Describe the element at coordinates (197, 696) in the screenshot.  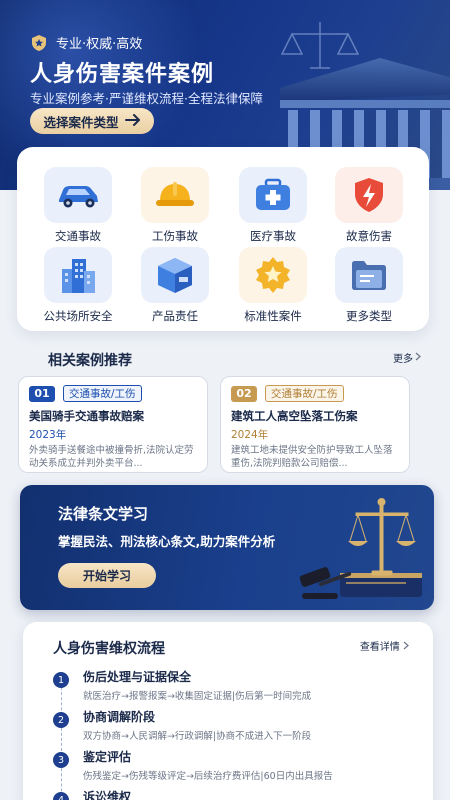
I see `step-description: 就医治疗→报警报案→收集固定证据|伤后第一时间完成` at that location.